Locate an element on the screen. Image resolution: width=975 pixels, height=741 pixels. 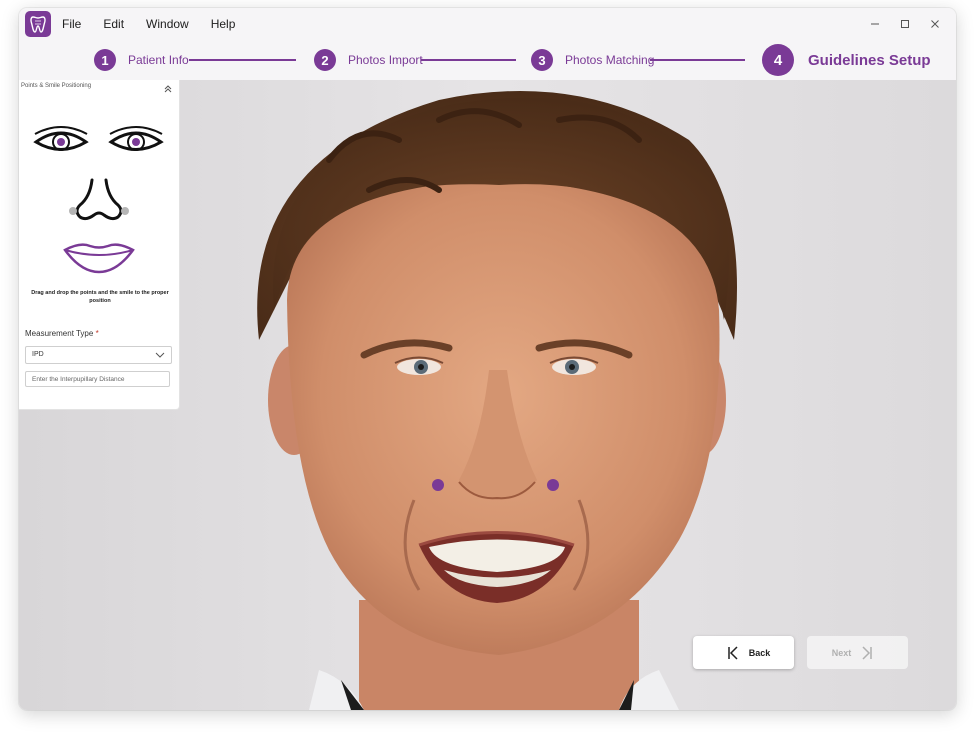
step-number: 4 is located at coordinates (778, 60).